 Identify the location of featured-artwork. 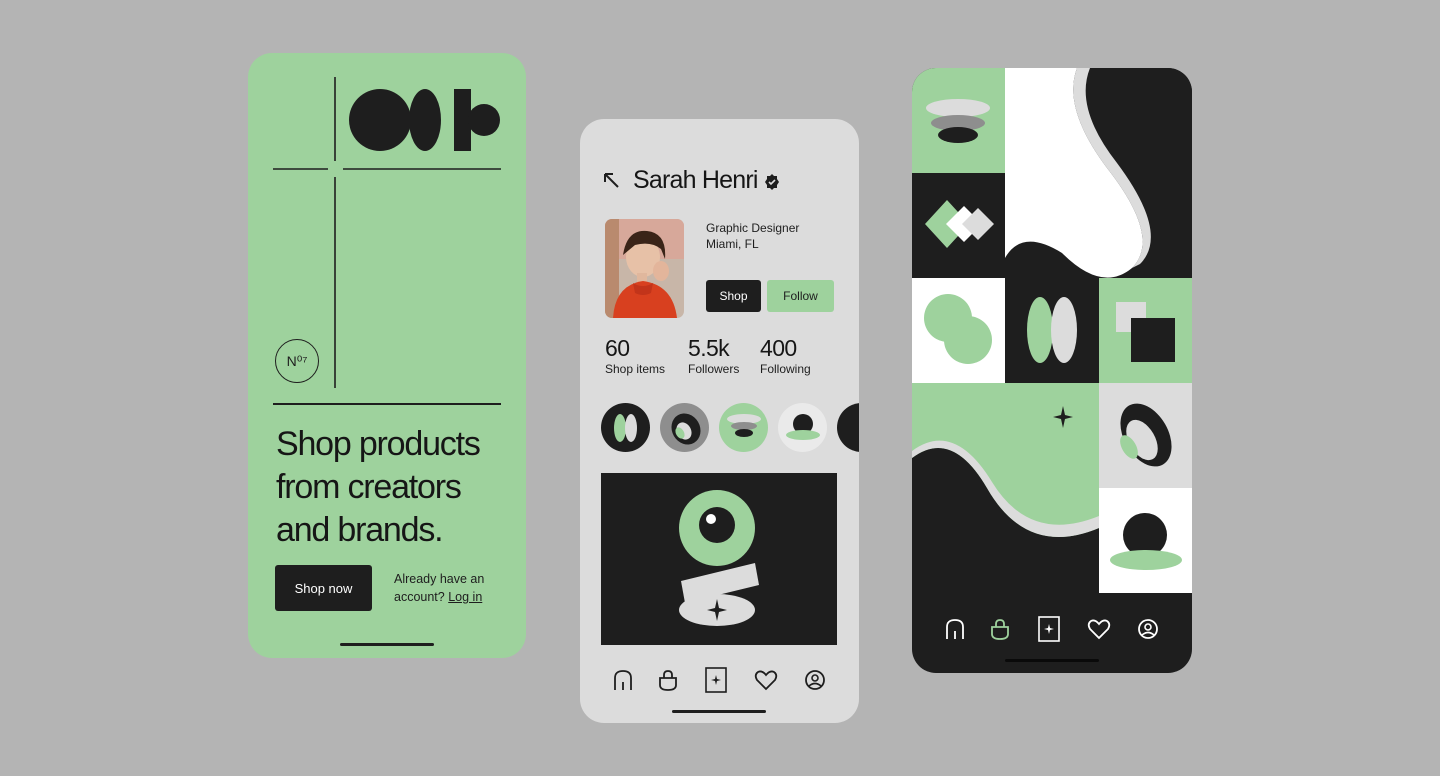
(719, 559).